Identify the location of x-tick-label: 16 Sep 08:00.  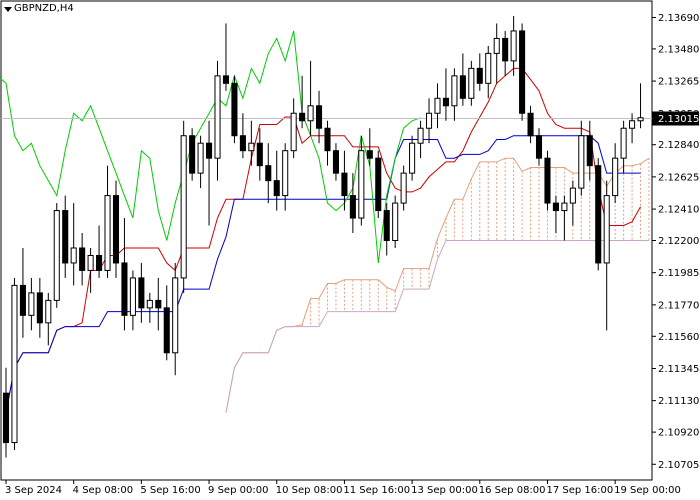
(512, 490).